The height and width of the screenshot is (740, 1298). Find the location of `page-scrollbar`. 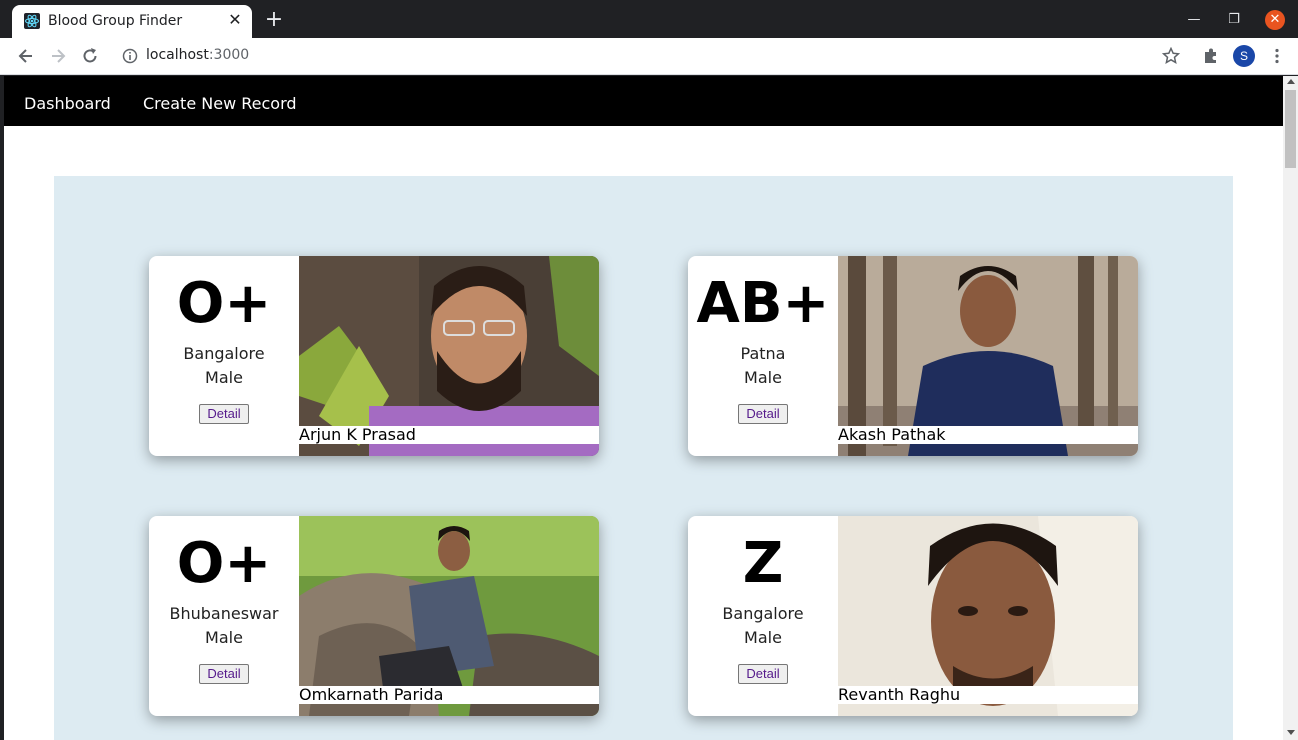

page-scrollbar is located at coordinates (1290, 408).